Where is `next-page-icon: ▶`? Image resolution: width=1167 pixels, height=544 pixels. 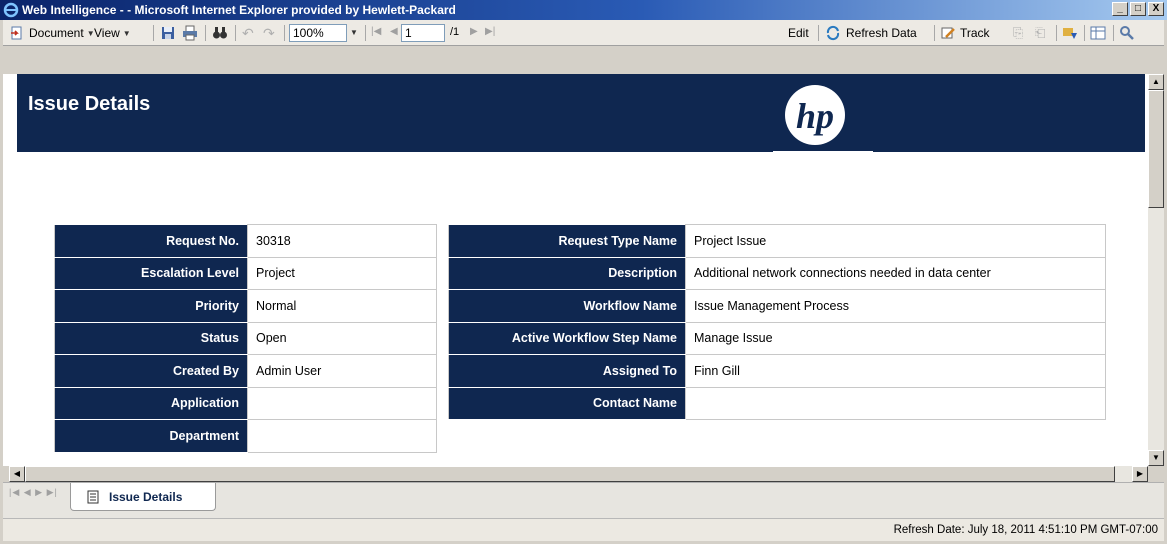 next-page-icon: ▶ is located at coordinates (474, 31).